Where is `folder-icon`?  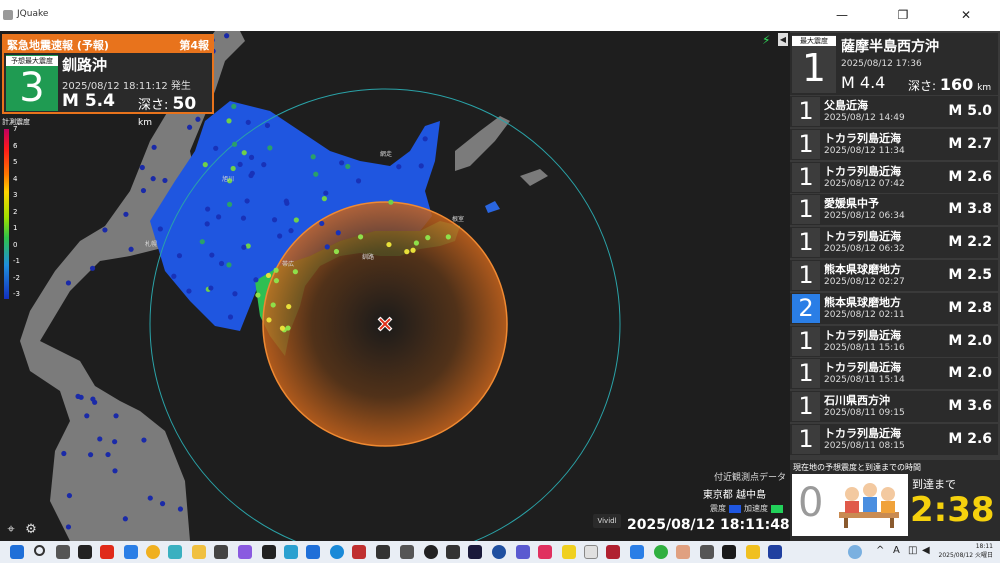
folder-icon is located at coordinates (199, 552).